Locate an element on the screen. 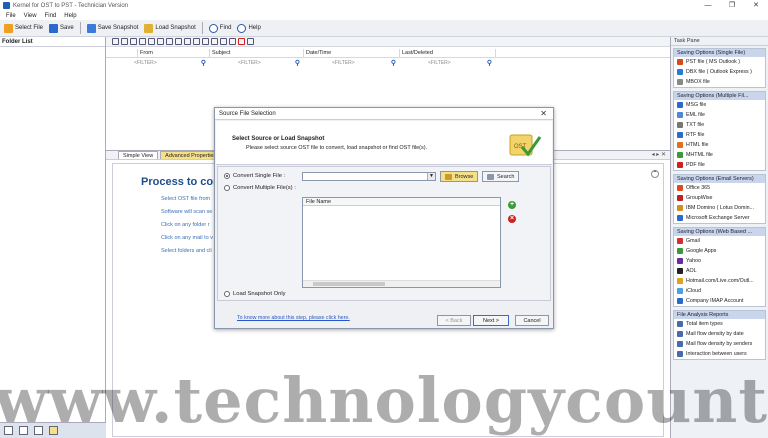 The height and width of the screenshot is (438, 768). cancel-button: Cancel is located at coordinates (532, 320).